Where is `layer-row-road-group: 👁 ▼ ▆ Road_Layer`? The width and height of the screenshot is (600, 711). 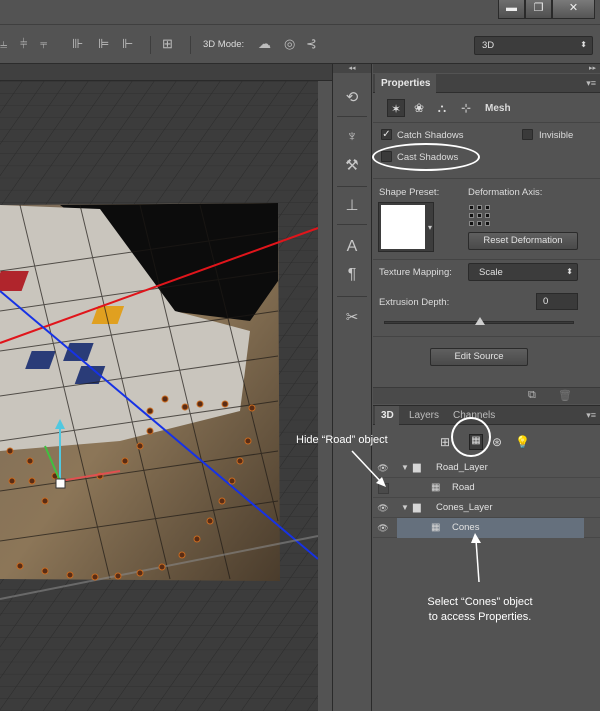 layer-row-road-group: 👁 ▼ ▆ Road_Layer is located at coordinates (486, 468).